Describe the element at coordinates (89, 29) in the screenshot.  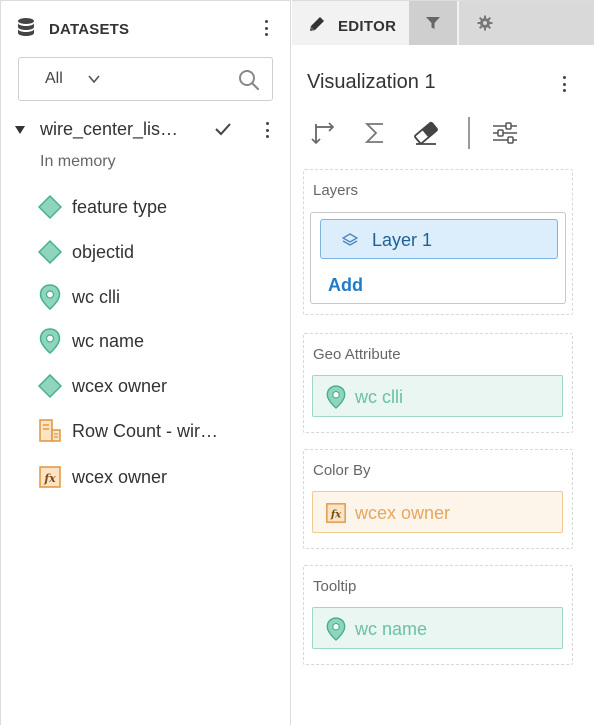
I see `datasets-title: DATASETS` at that location.